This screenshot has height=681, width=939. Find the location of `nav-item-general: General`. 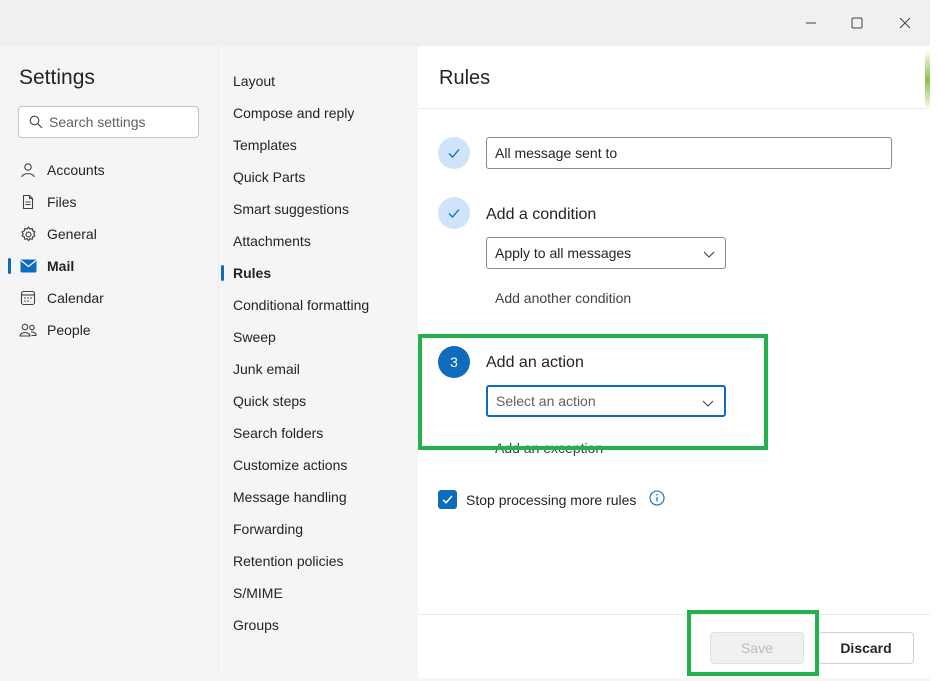

nav-item-general: General is located at coordinates (109, 234).